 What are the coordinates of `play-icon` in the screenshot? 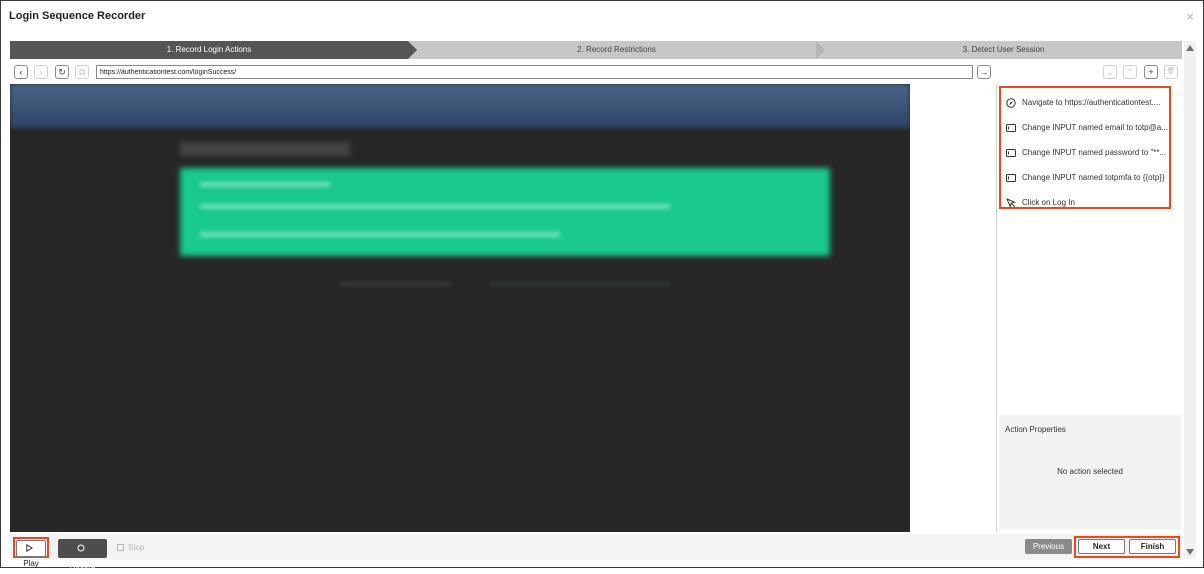 It's located at (29, 548).